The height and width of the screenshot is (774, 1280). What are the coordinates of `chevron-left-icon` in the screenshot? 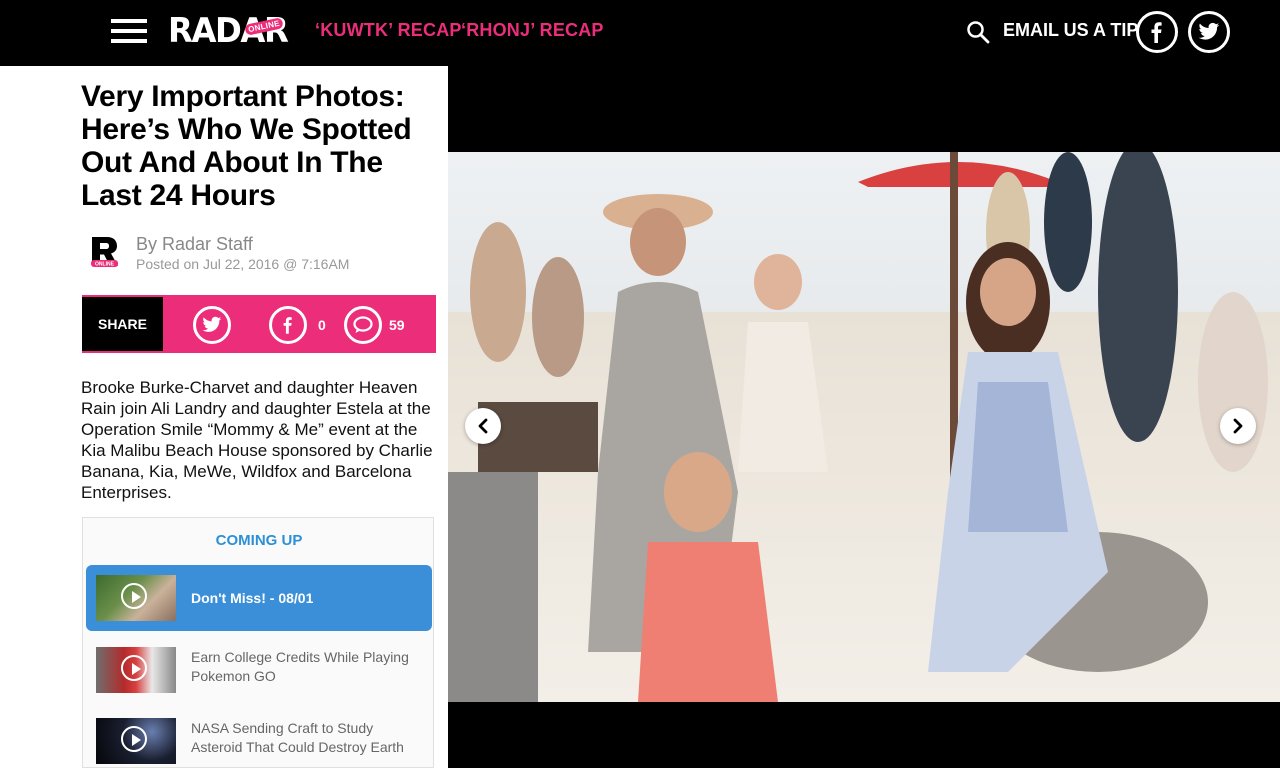 It's located at (483, 426).